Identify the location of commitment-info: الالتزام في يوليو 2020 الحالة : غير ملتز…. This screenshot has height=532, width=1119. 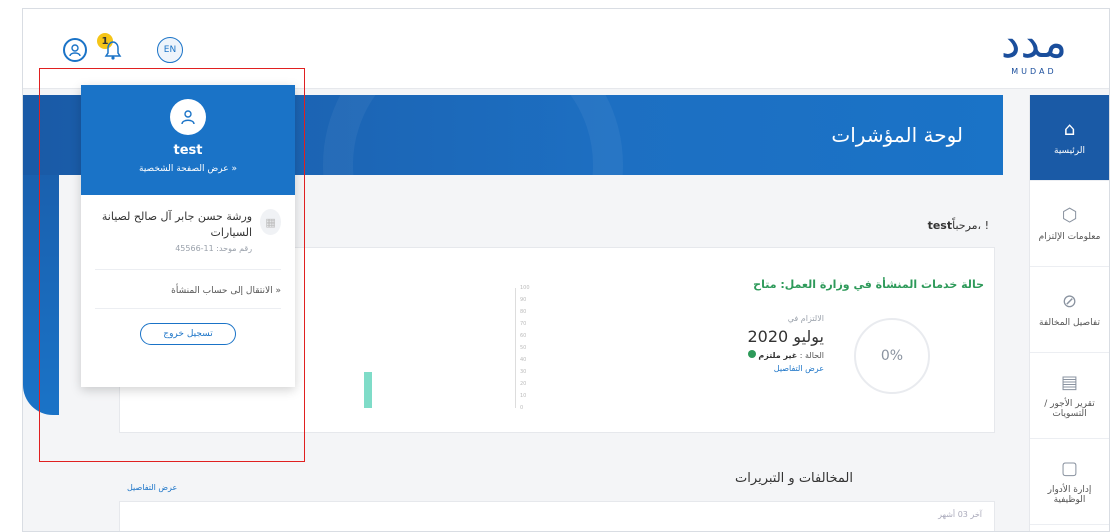
(785, 343).